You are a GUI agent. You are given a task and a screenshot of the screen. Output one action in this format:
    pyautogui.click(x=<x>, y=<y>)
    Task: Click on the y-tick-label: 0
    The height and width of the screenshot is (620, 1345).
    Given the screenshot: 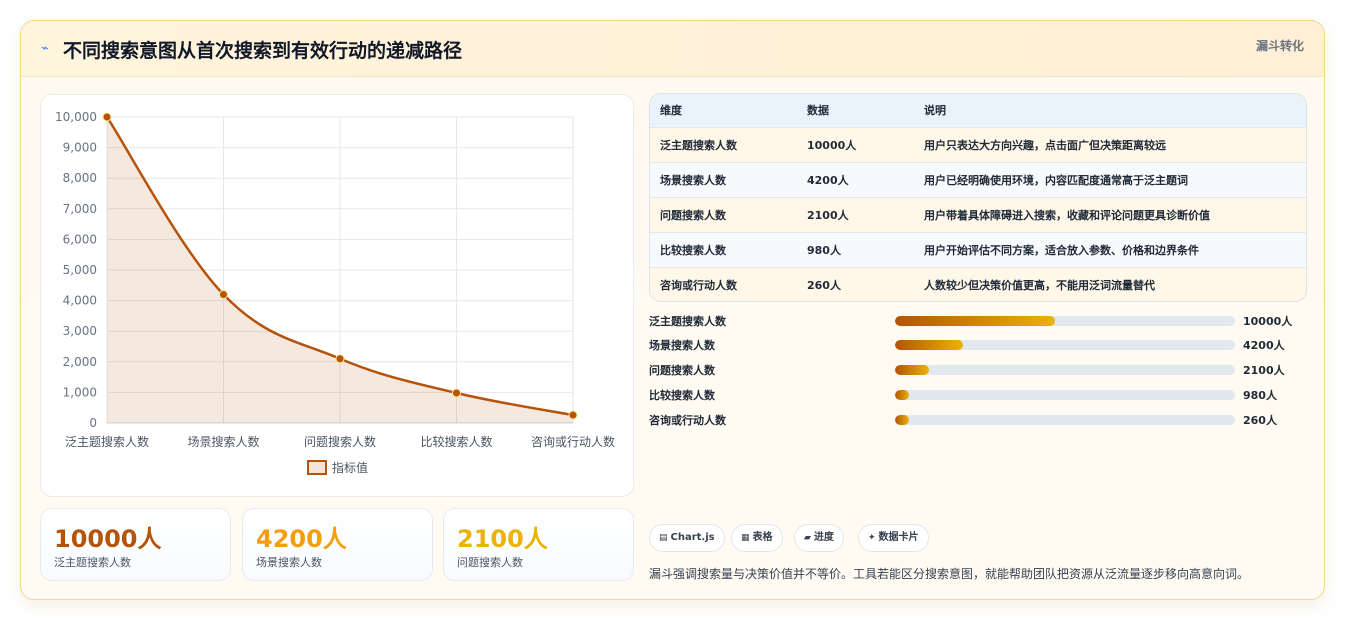 What is the action you would take?
    pyautogui.click(x=93, y=423)
    